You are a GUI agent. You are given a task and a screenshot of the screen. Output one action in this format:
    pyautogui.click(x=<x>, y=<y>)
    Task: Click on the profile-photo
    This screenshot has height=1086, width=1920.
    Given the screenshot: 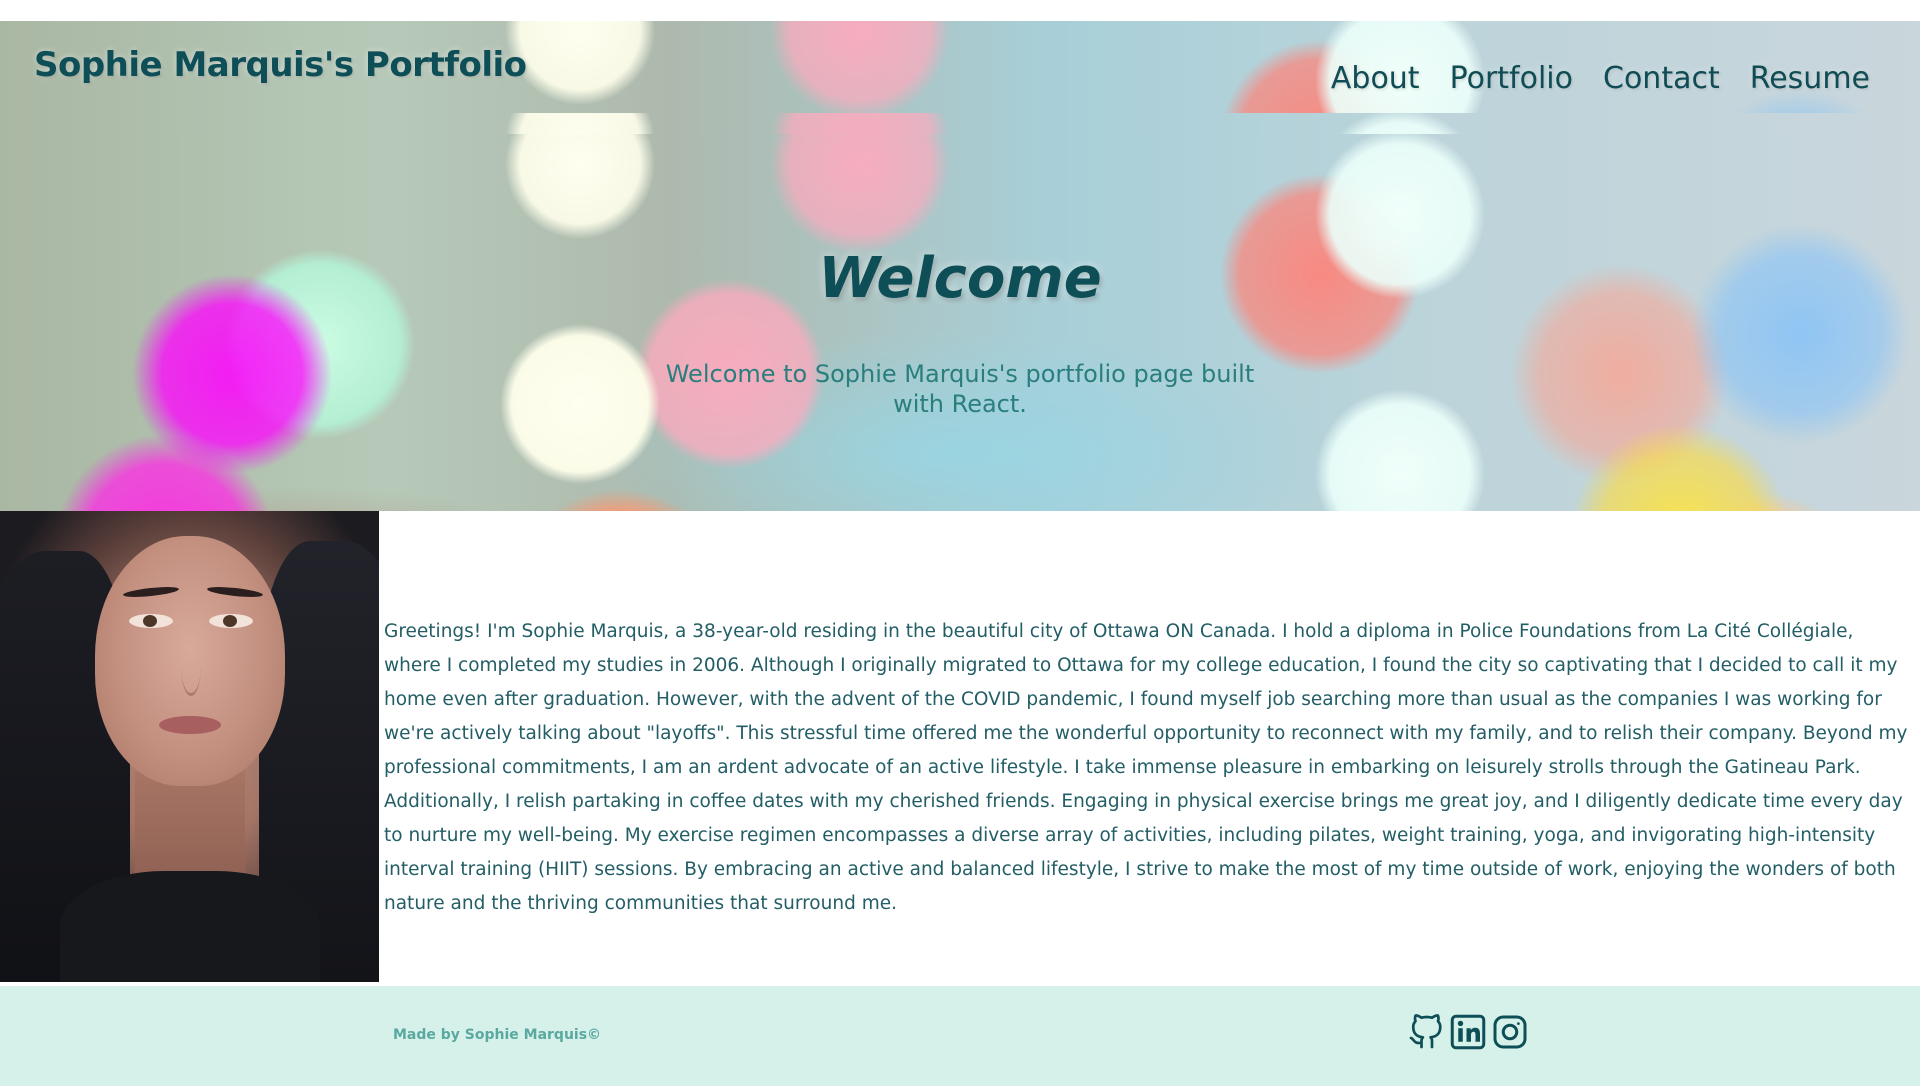 What is the action you would take?
    pyautogui.click(x=189, y=746)
    